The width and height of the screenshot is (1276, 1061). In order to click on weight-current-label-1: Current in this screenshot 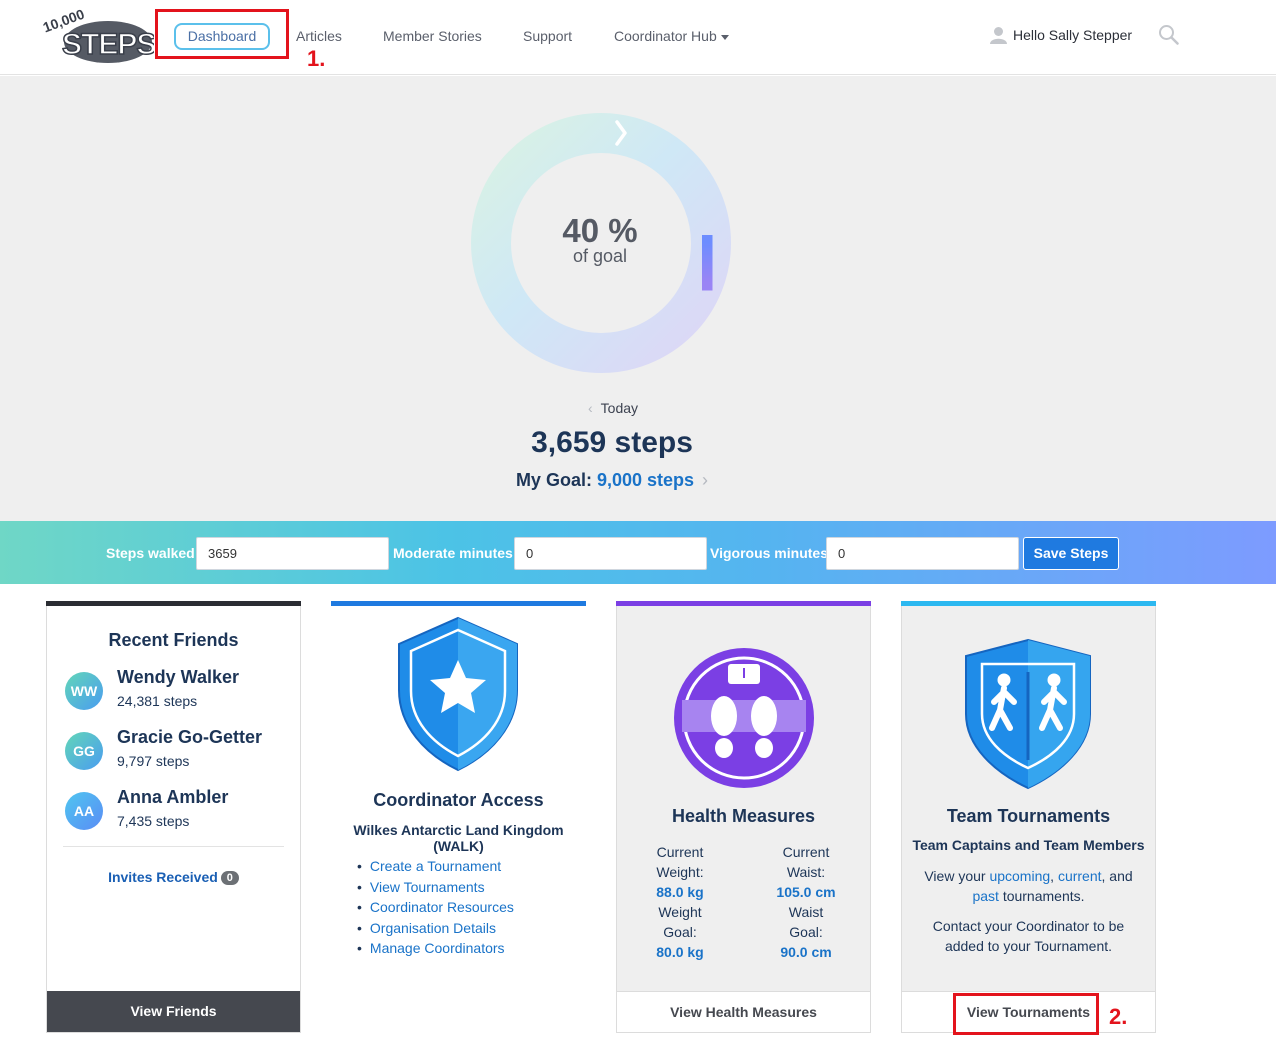, I will do `click(680, 852)`.